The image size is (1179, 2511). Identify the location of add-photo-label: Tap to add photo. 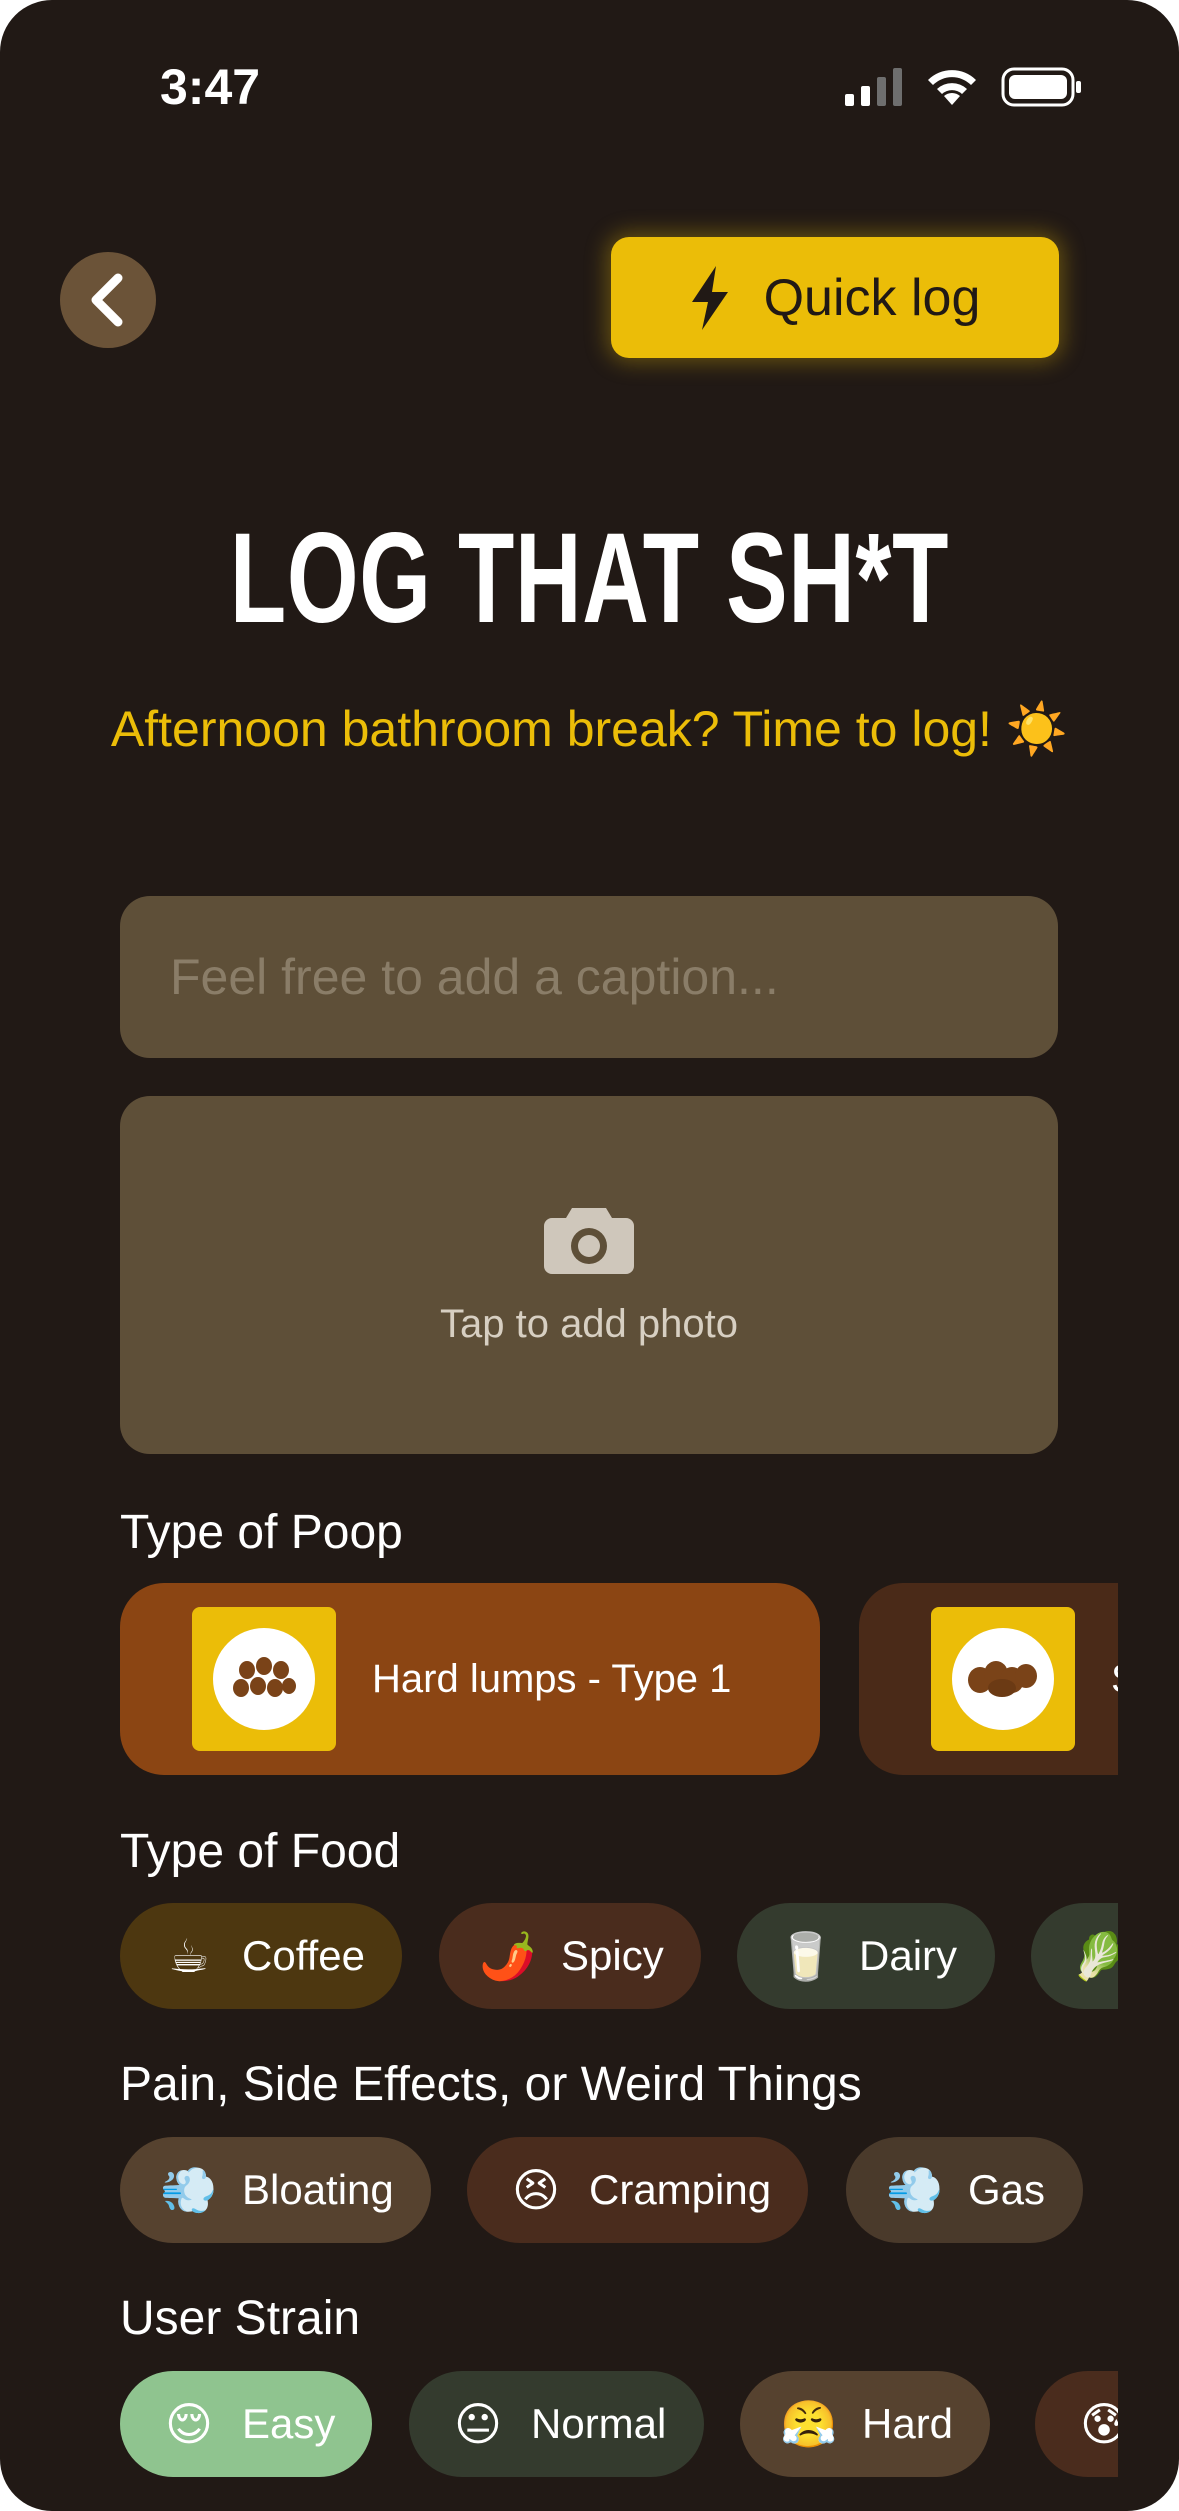
(589, 1323).